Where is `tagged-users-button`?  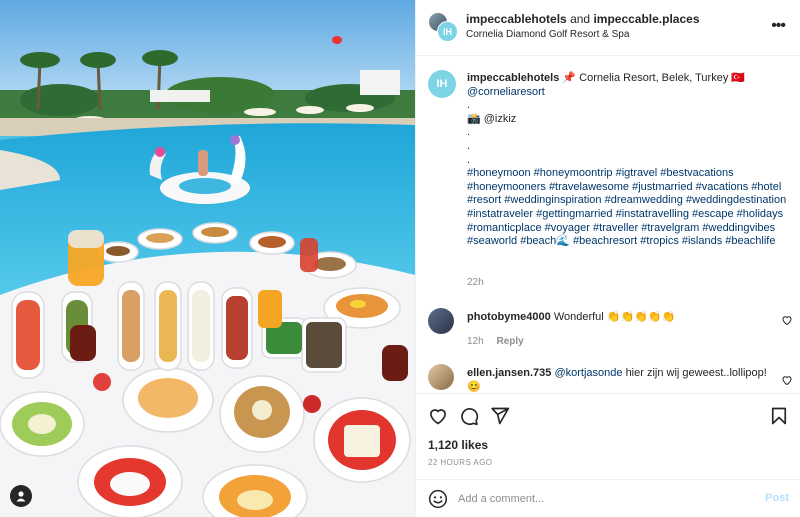
tagged-users-button is located at coordinates (21, 496).